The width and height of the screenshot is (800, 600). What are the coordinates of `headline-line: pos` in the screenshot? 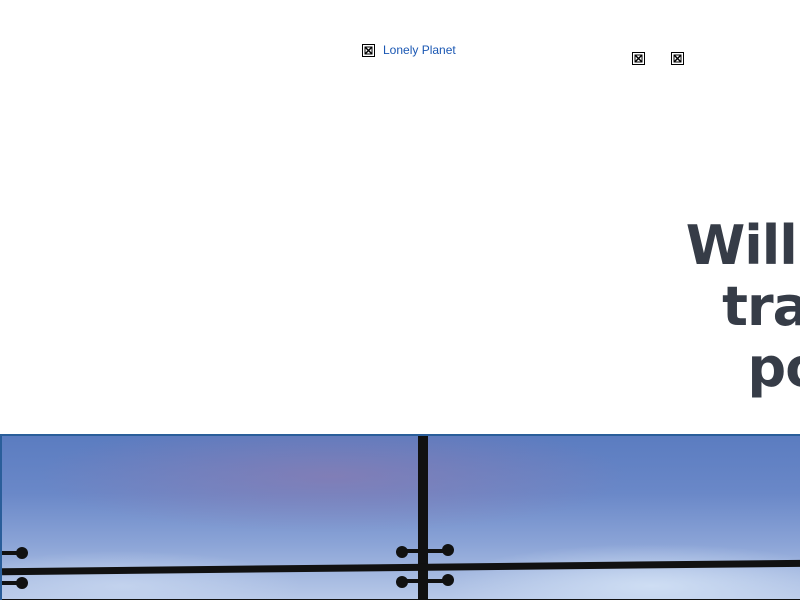 It's located at (773, 367).